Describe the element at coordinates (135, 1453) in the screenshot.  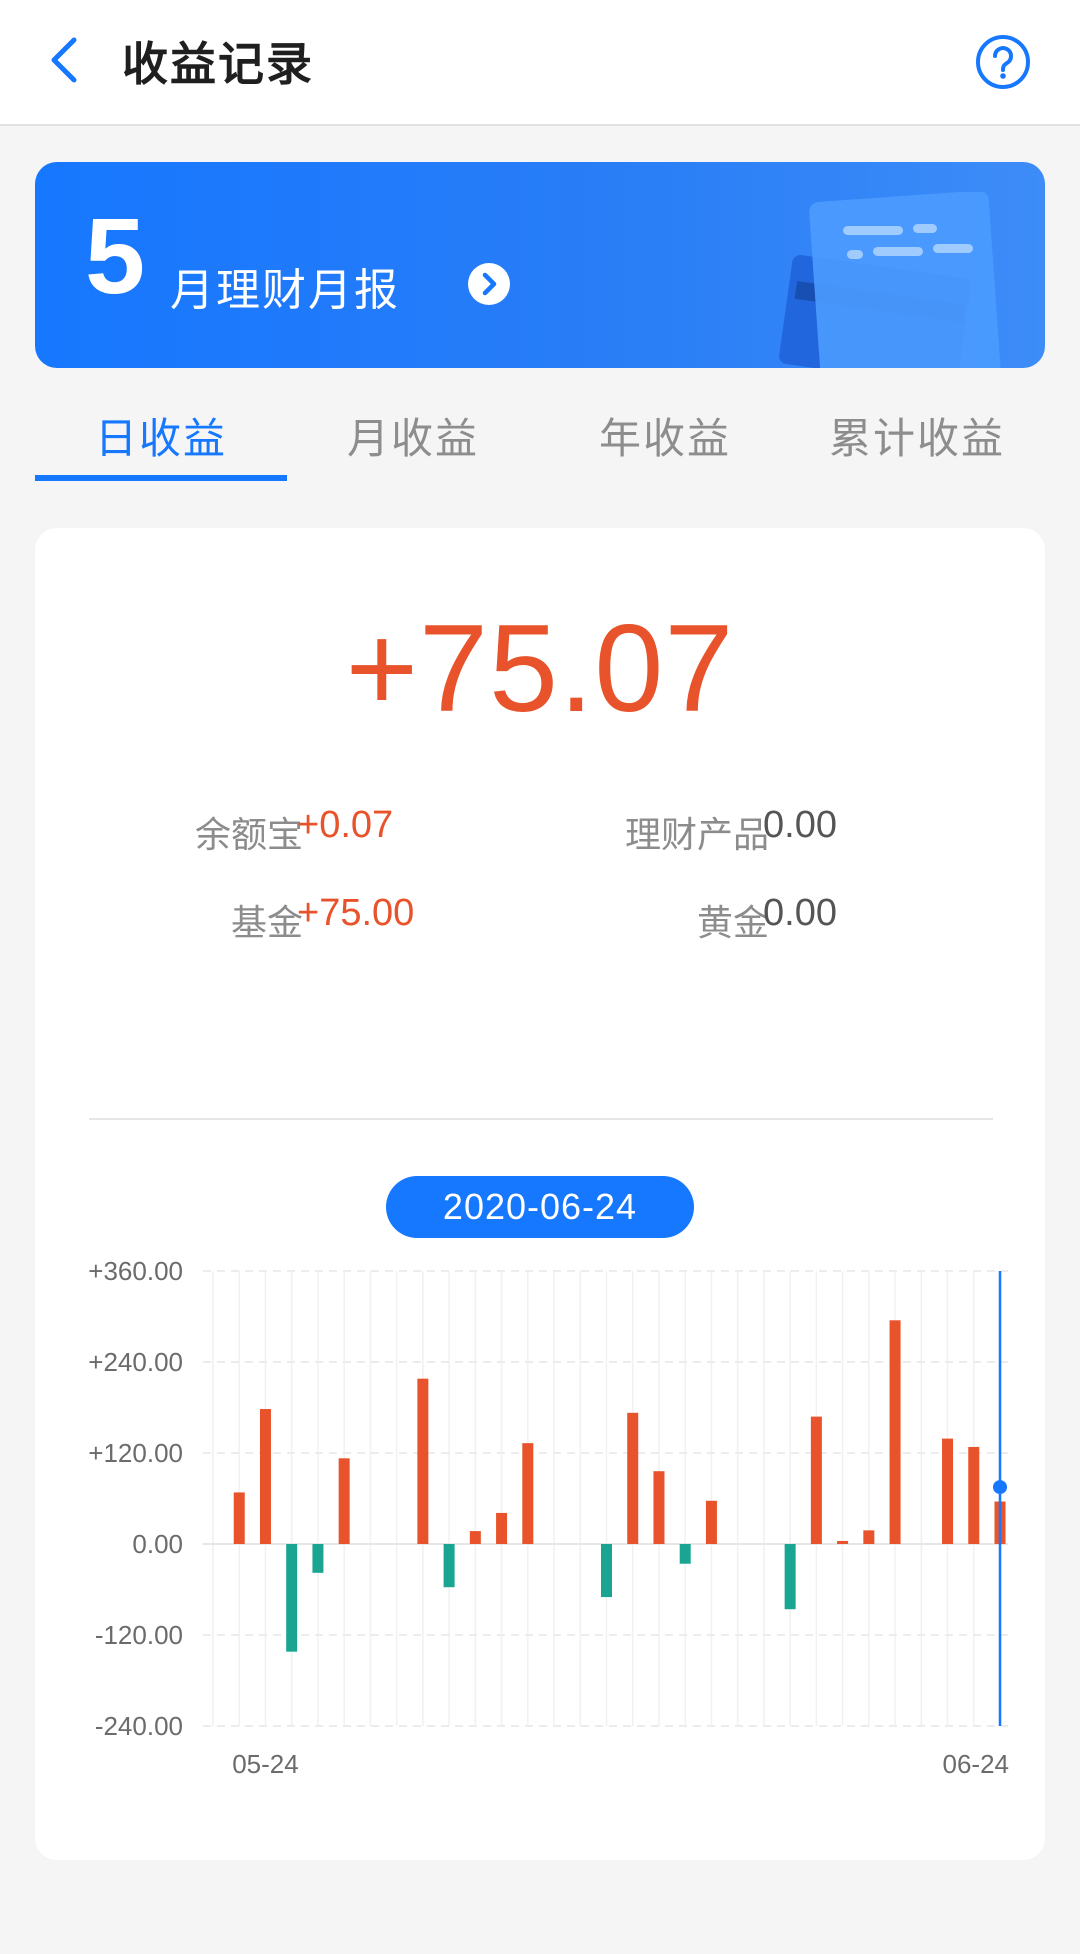
I see `y-tick-label: +120.00` at that location.